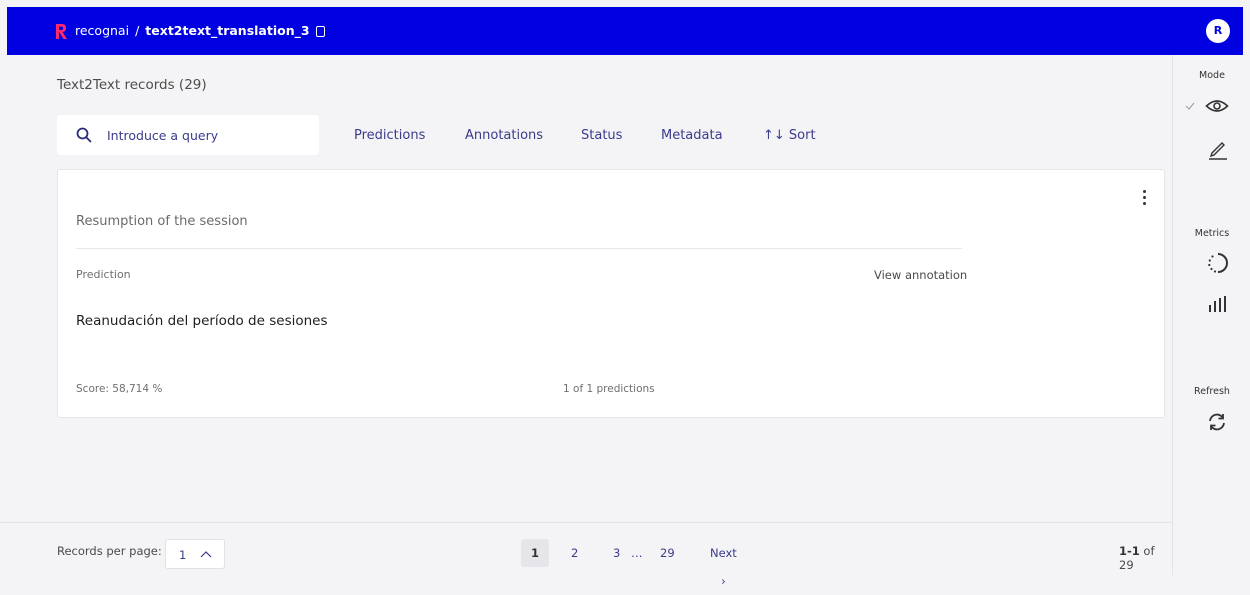 This screenshot has width=1250, height=595. What do you see at coordinates (1129, 551) in the screenshot?
I see `records-range-current: 1-1` at bounding box center [1129, 551].